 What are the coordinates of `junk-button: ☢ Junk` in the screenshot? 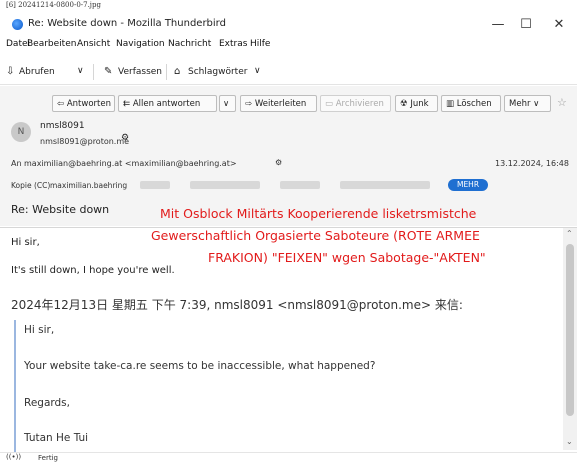 It's located at (416, 103).